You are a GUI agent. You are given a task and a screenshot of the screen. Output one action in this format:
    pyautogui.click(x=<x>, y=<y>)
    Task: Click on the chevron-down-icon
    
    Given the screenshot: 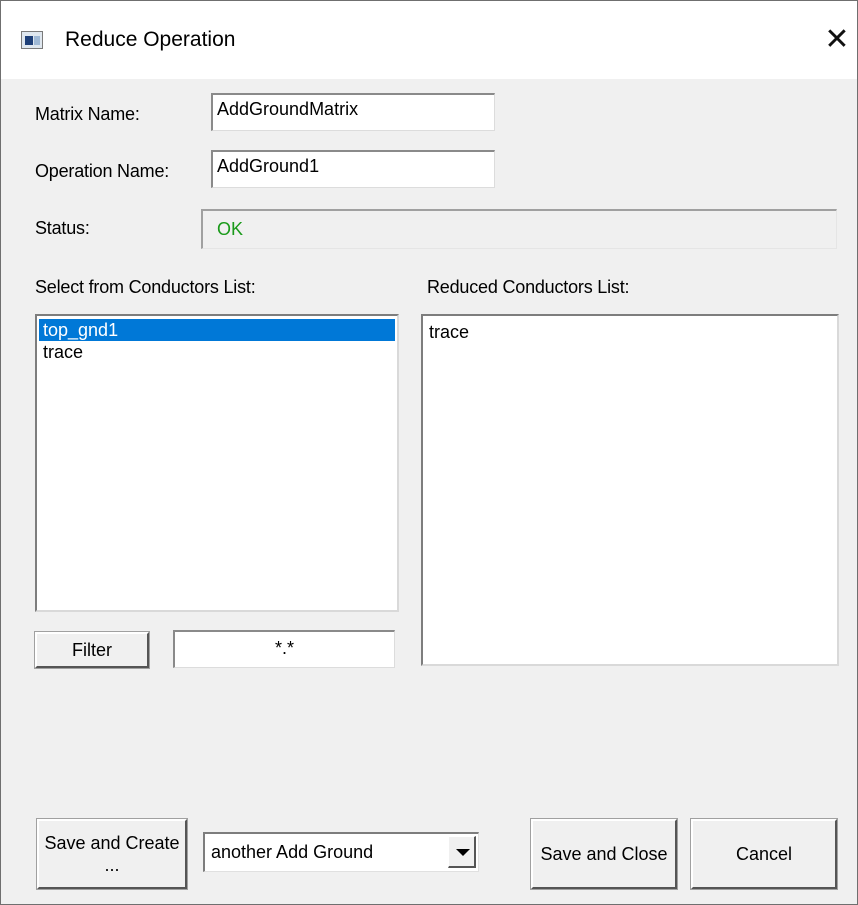 What is the action you would take?
    pyautogui.click(x=463, y=852)
    